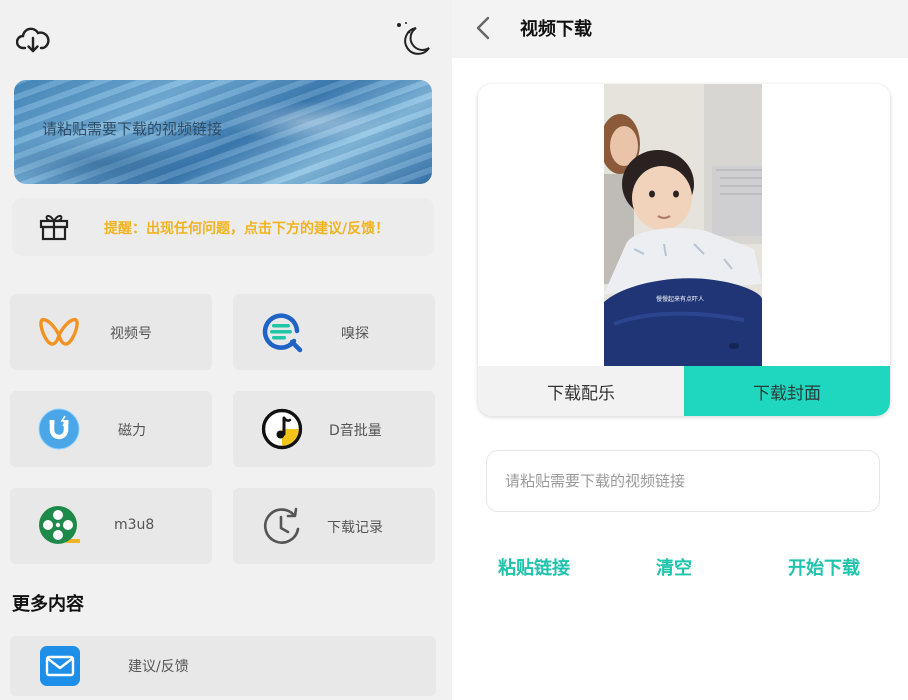 Image resolution: width=908 pixels, height=700 pixels. I want to click on link-input-banner, so click(223, 132).